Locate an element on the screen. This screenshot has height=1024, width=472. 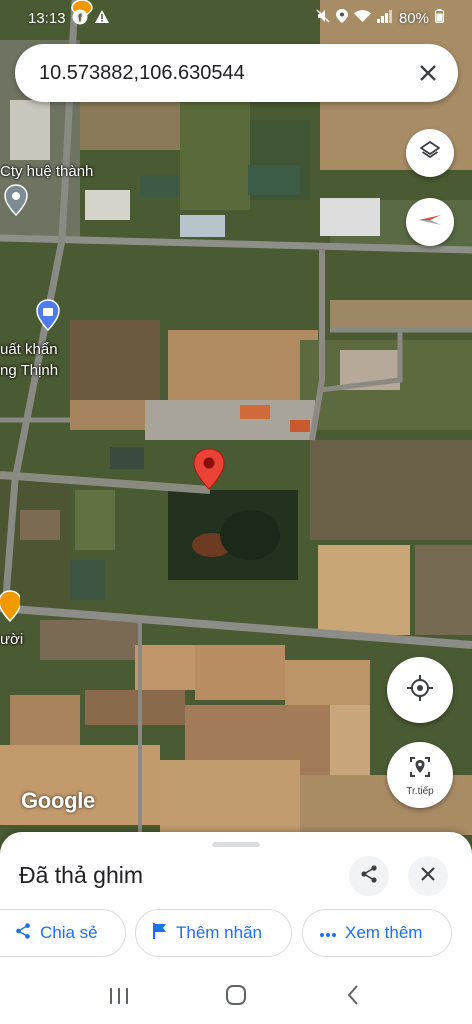
compass-icon is located at coordinates (430, 222).